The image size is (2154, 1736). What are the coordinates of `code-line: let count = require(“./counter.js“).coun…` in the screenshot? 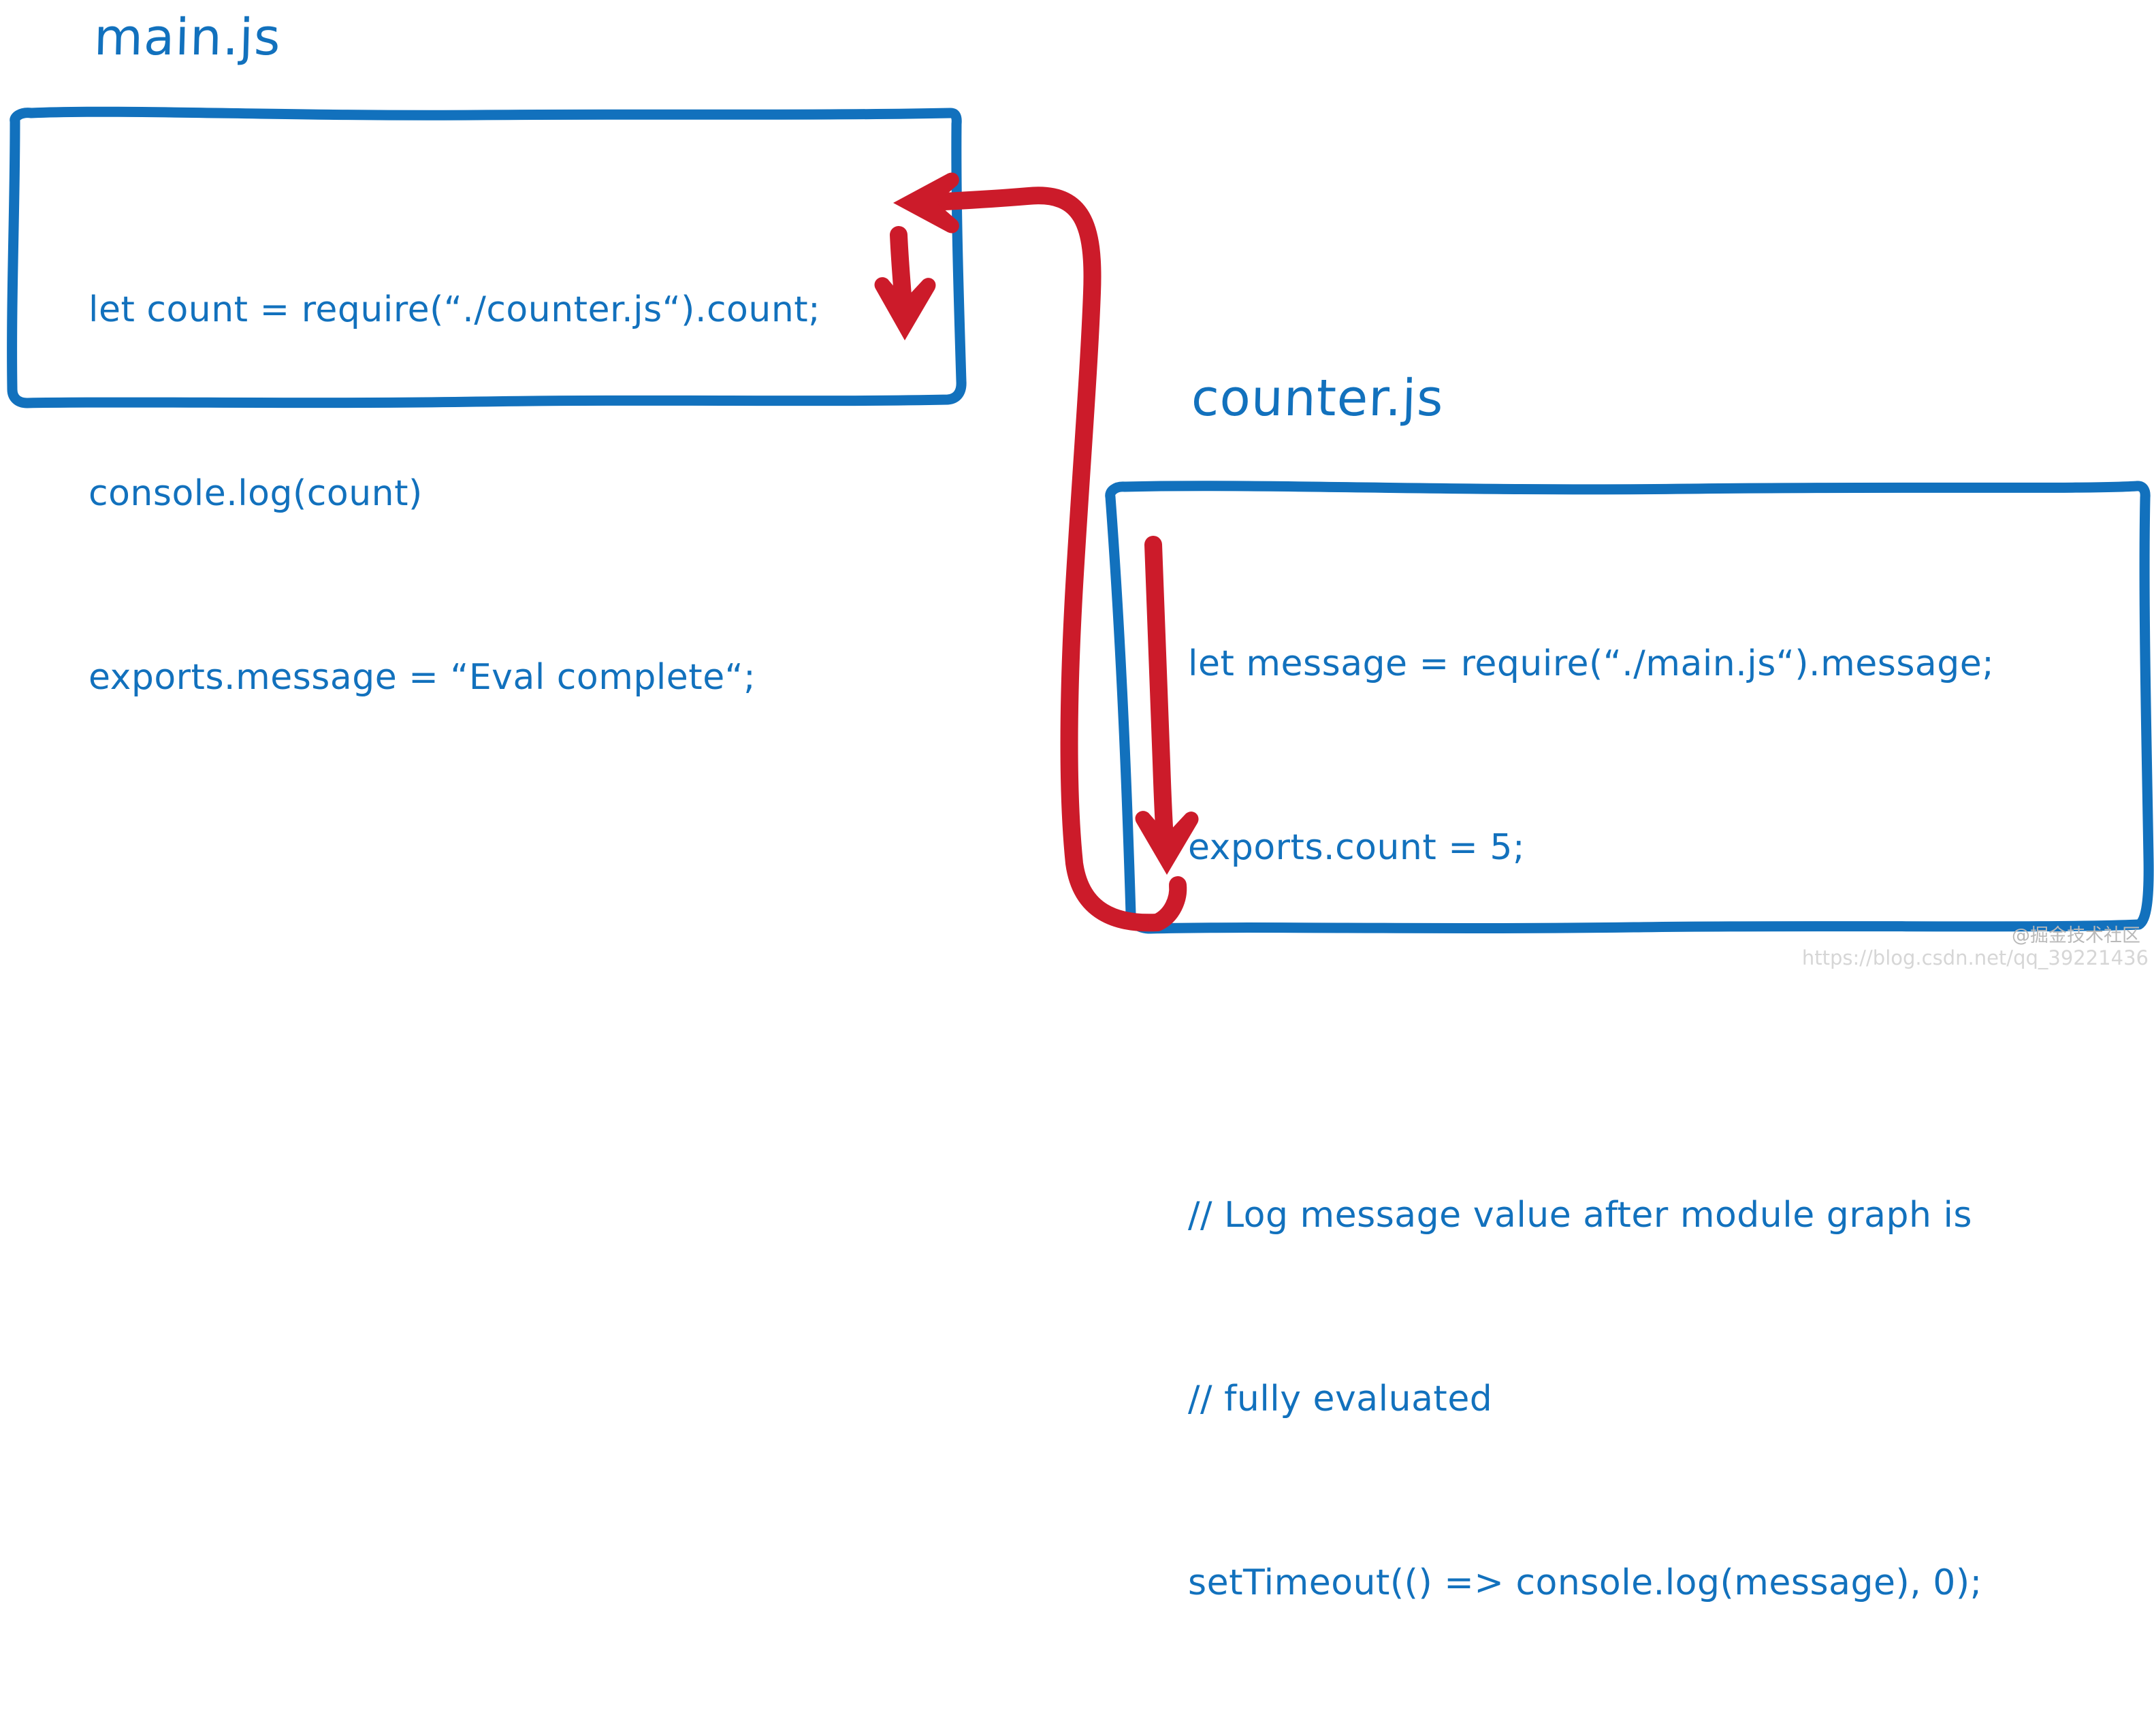 It's located at (455, 309).